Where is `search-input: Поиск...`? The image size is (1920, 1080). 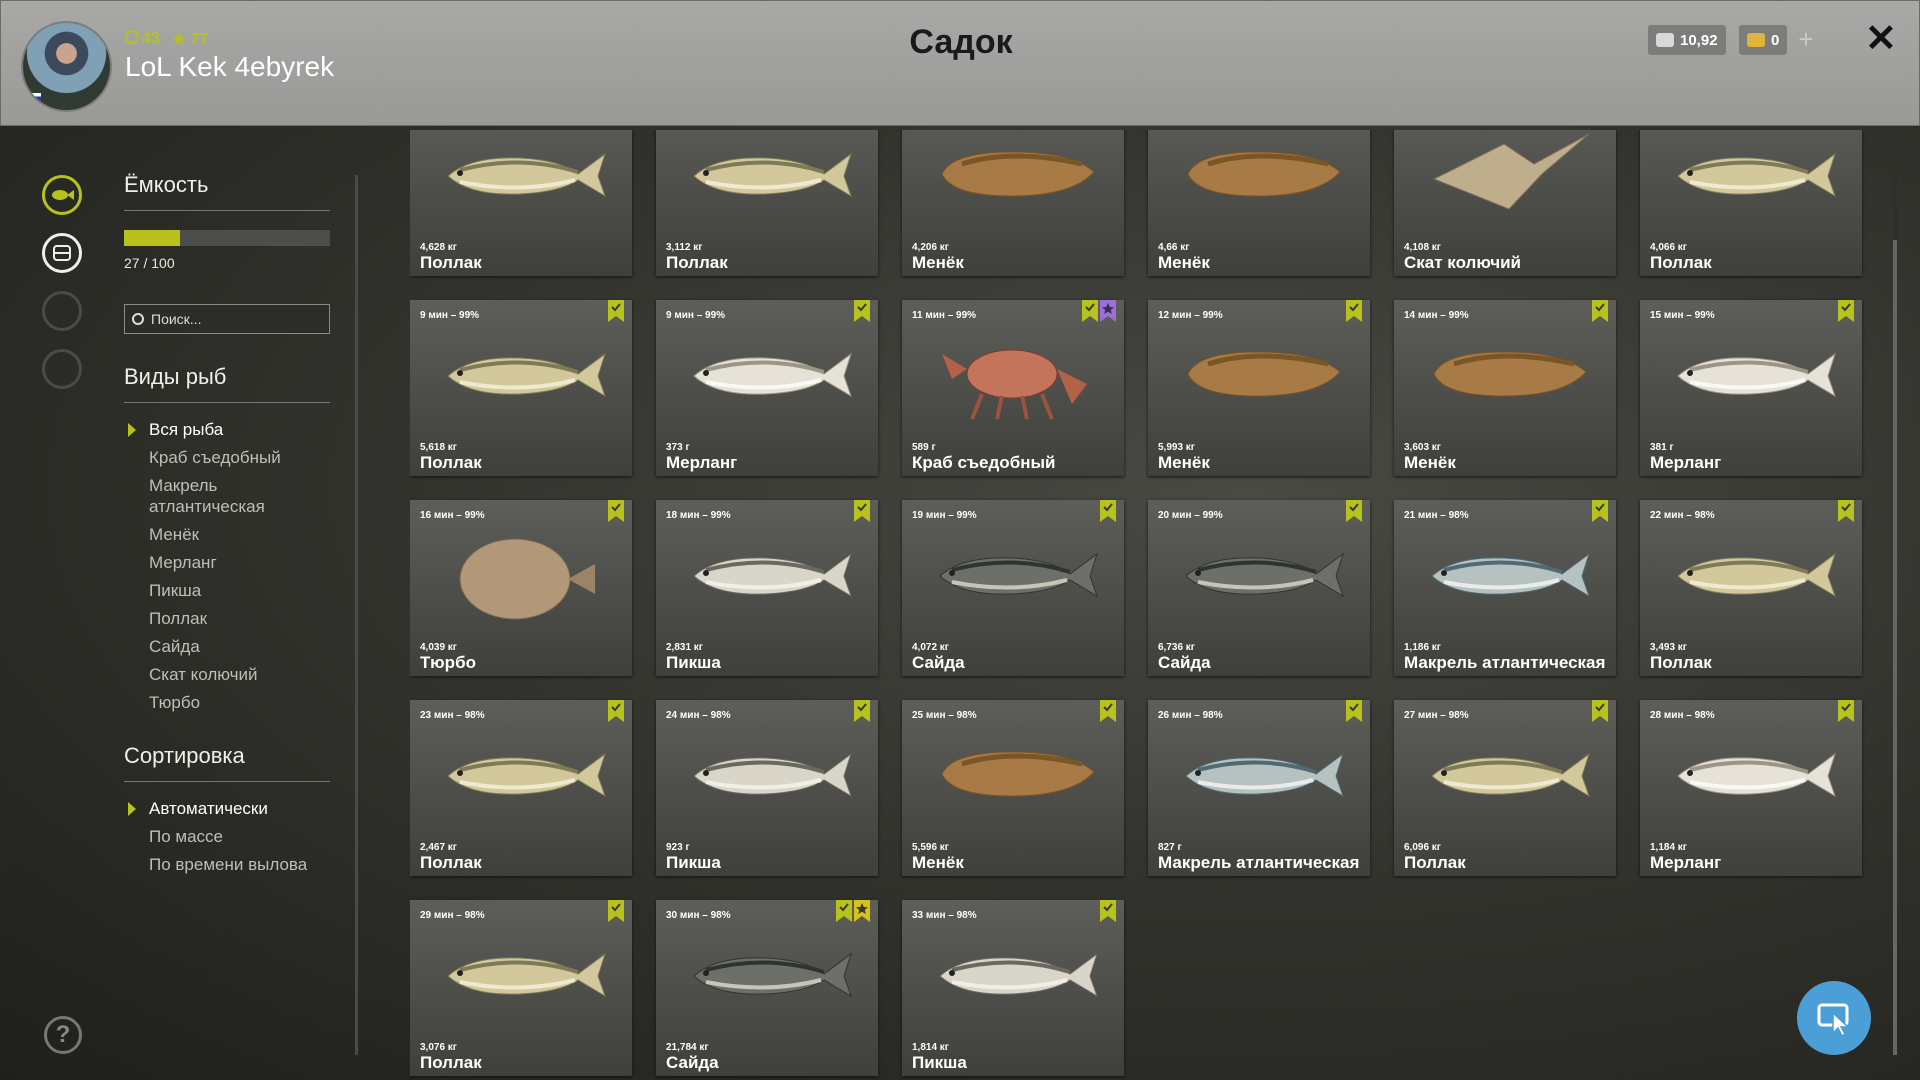 search-input: Поиск... is located at coordinates (227, 319).